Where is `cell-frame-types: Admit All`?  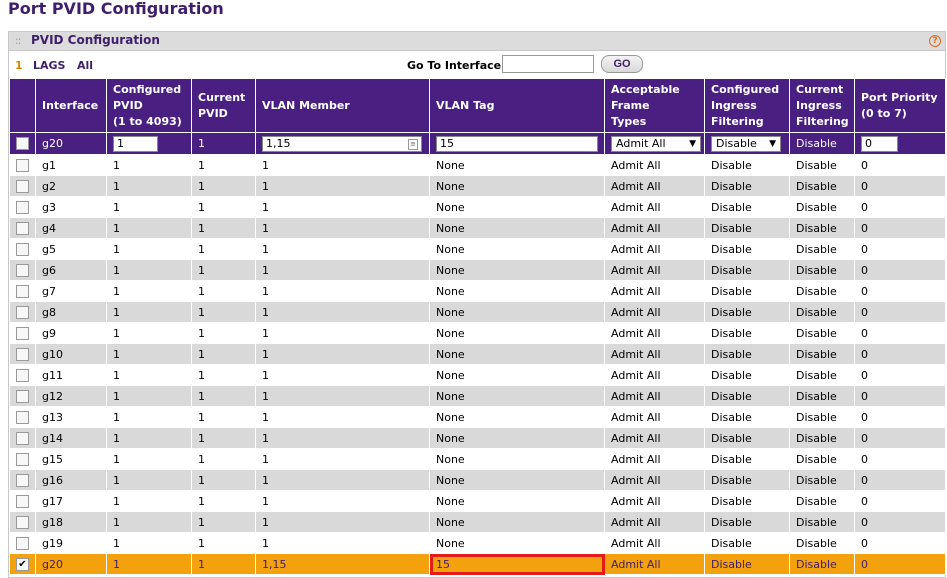 cell-frame-types: Admit All is located at coordinates (654, 396).